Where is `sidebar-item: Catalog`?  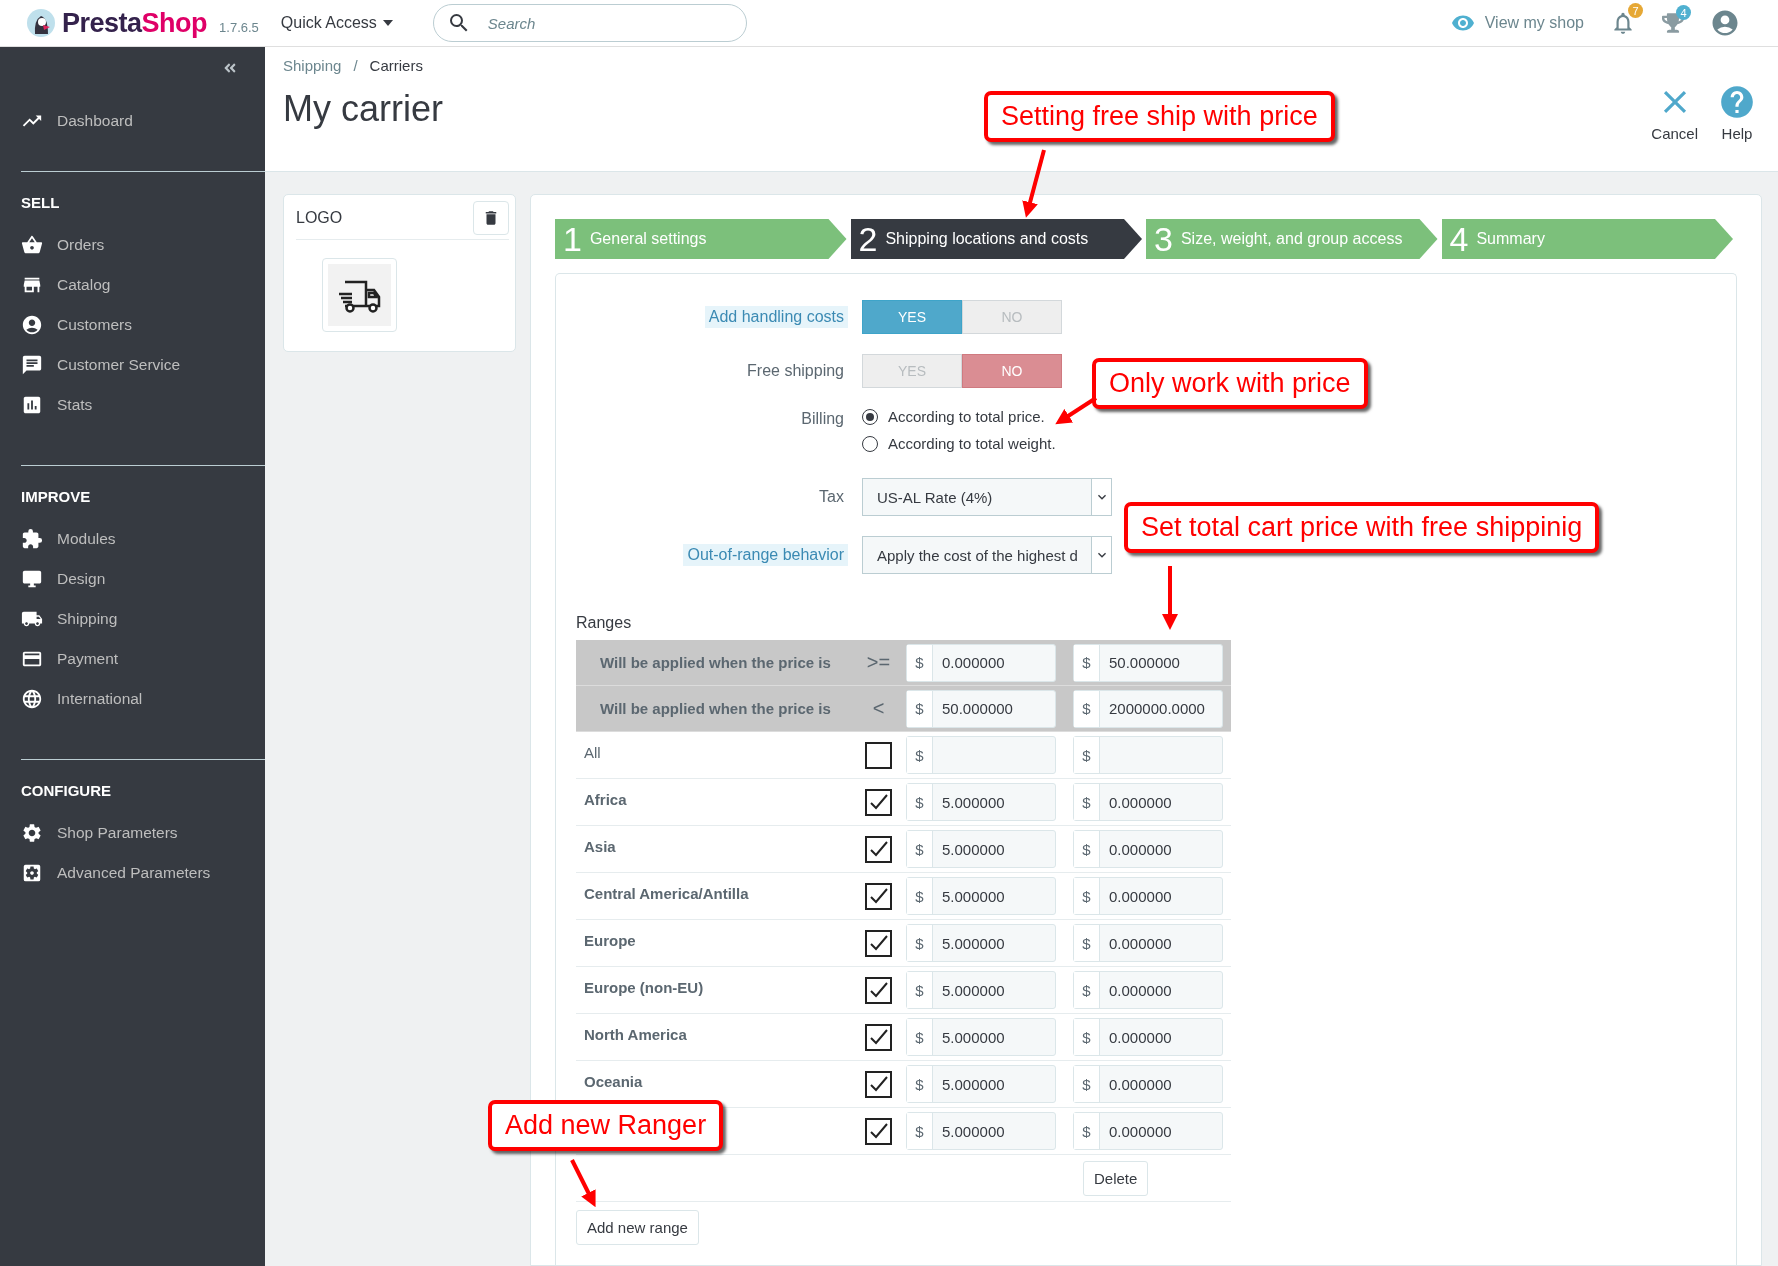 sidebar-item: Catalog is located at coordinates (143, 285).